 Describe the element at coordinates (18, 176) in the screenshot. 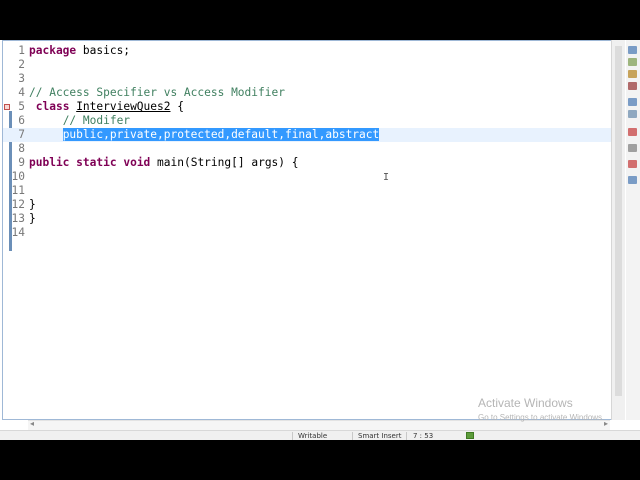

I see `line-number: 10` at that location.